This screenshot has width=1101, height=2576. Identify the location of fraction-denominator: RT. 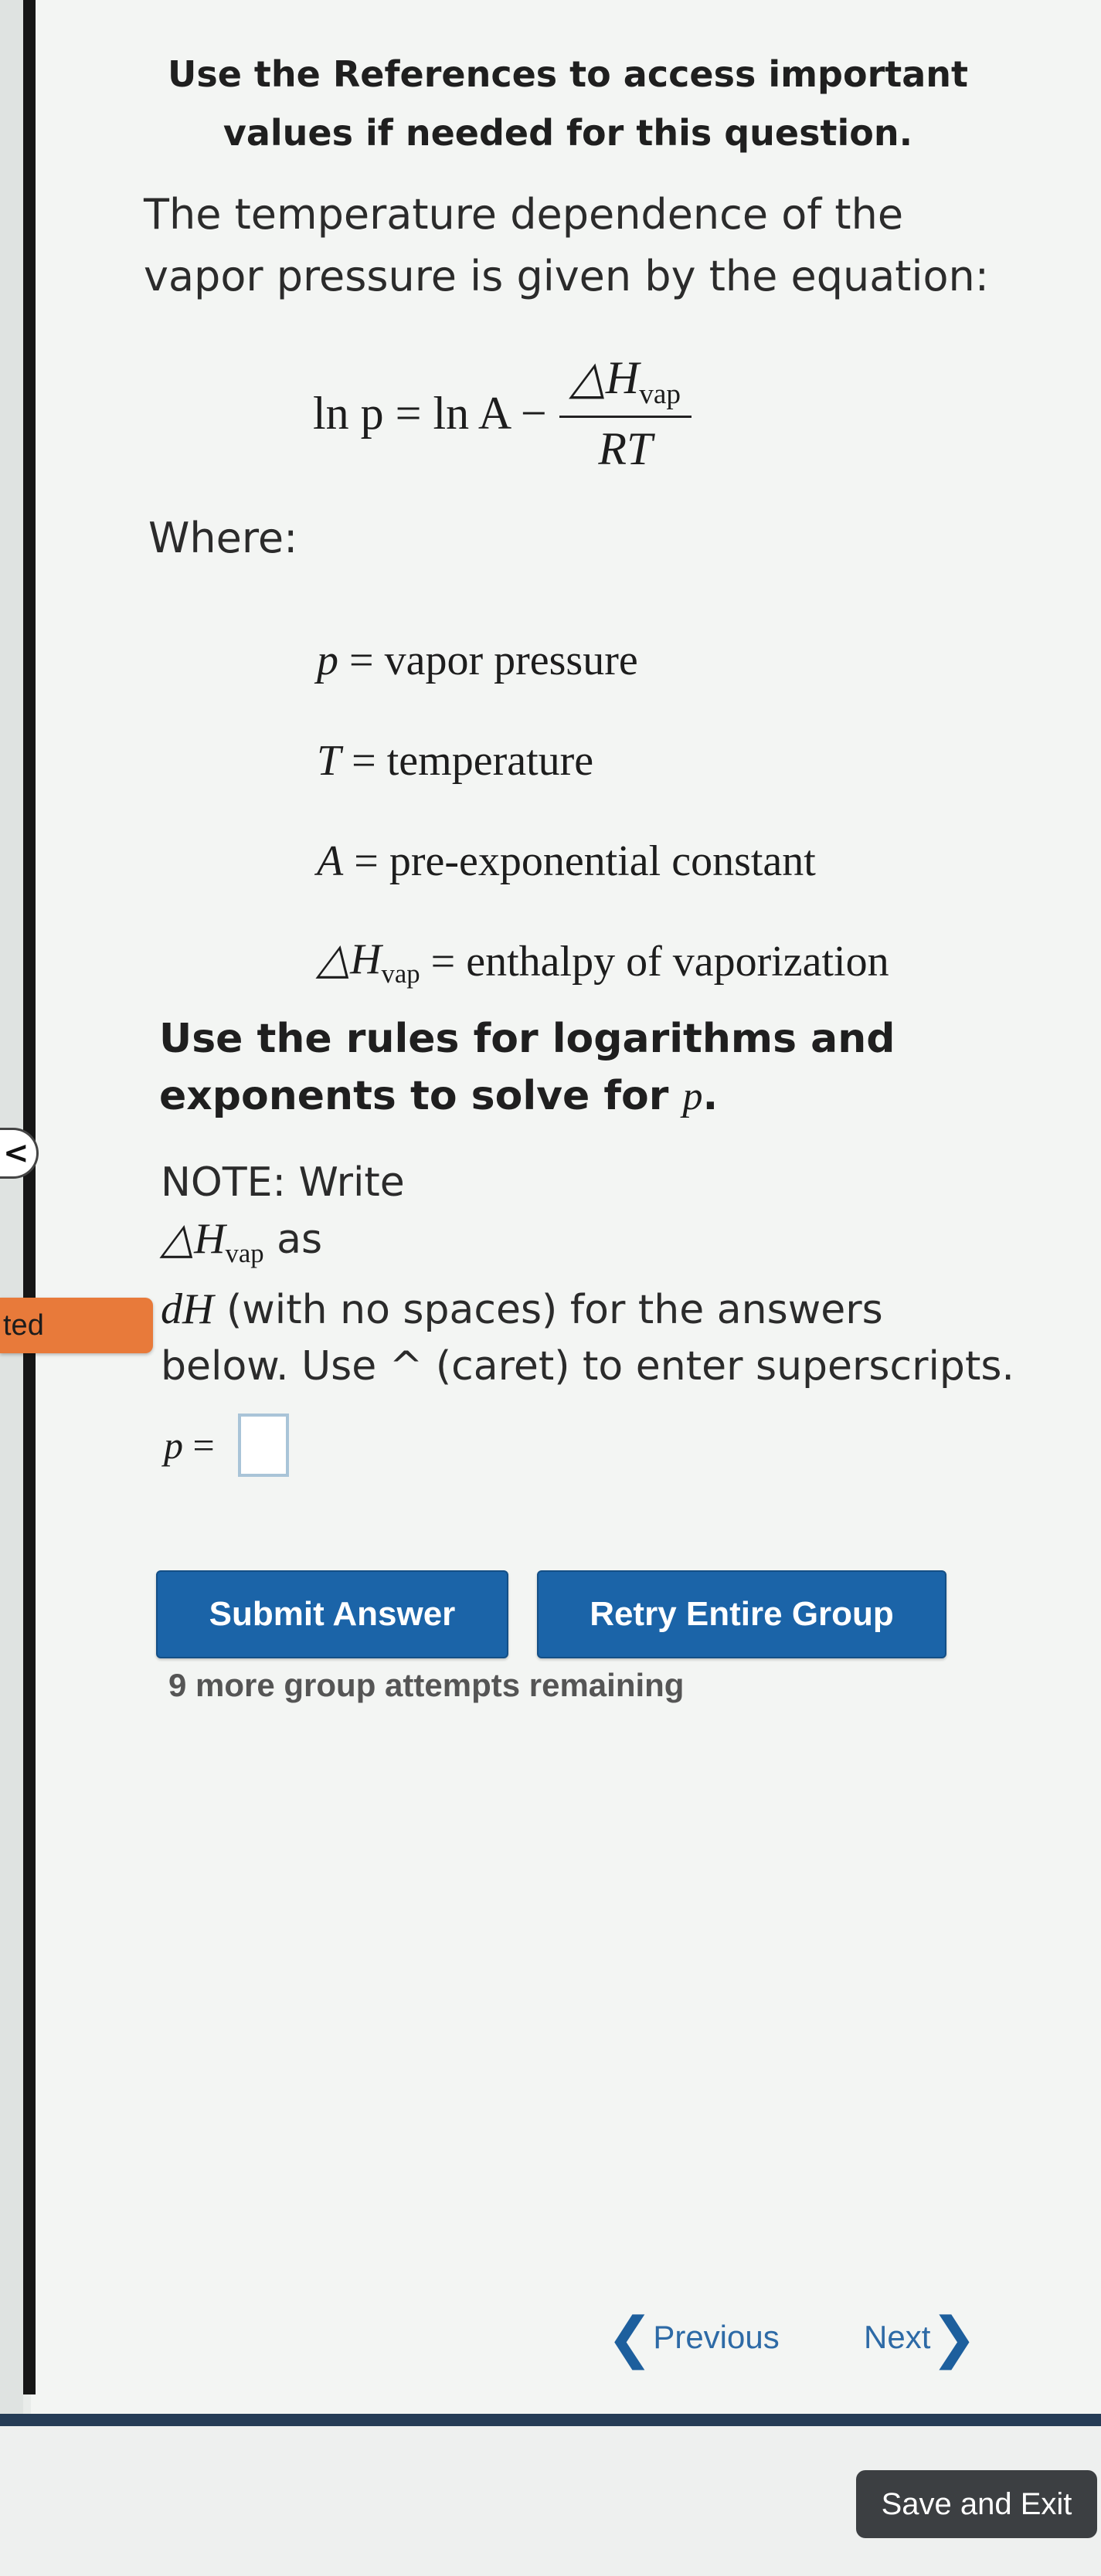
(625, 448).